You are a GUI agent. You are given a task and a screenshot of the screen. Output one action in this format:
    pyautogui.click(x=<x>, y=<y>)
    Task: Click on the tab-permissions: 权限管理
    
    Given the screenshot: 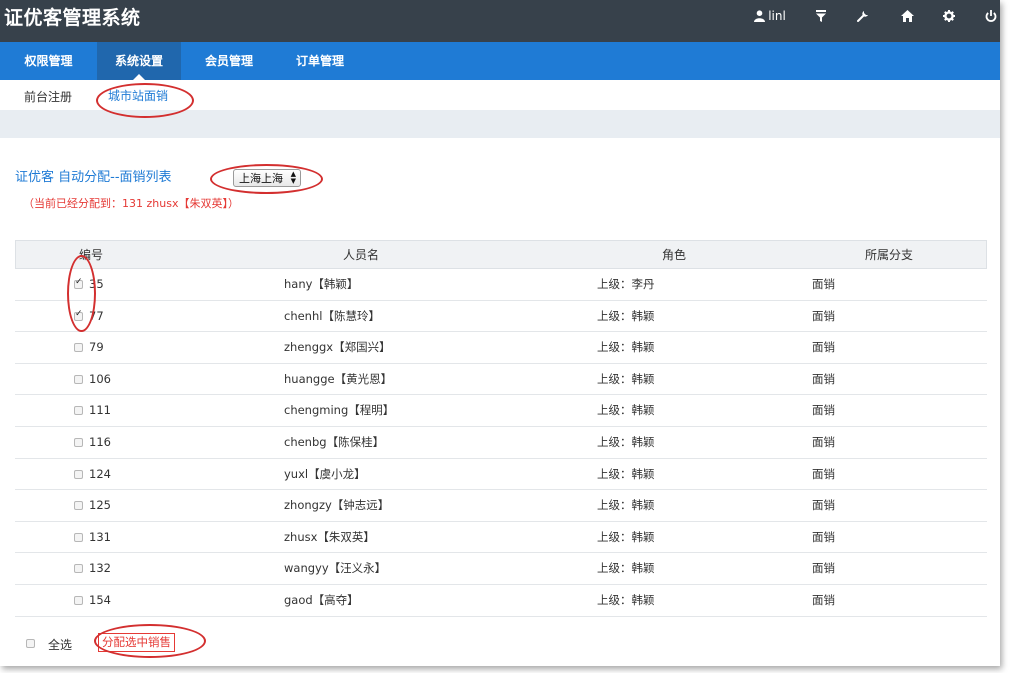 What is the action you would take?
    pyautogui.click(x=48, y=61)
    